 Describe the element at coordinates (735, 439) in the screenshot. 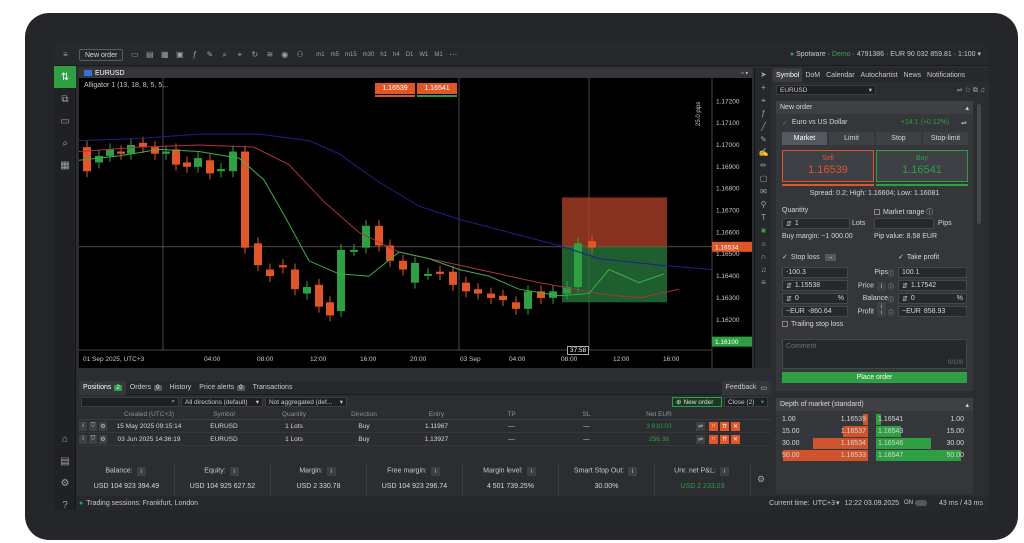

I see `close-icon: ✕` at that location.